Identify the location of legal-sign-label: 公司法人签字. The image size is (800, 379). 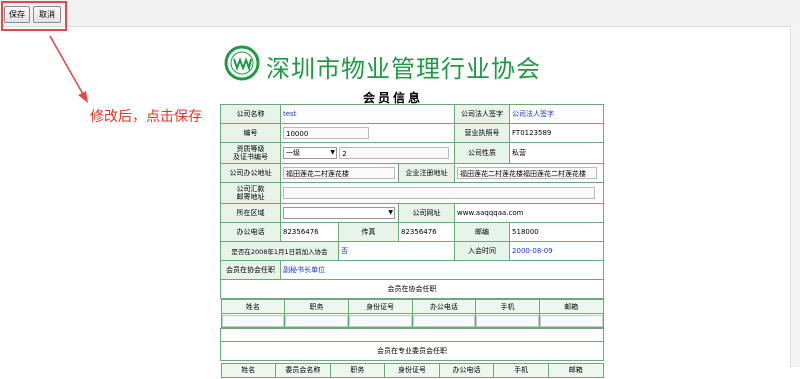
(482, 114).